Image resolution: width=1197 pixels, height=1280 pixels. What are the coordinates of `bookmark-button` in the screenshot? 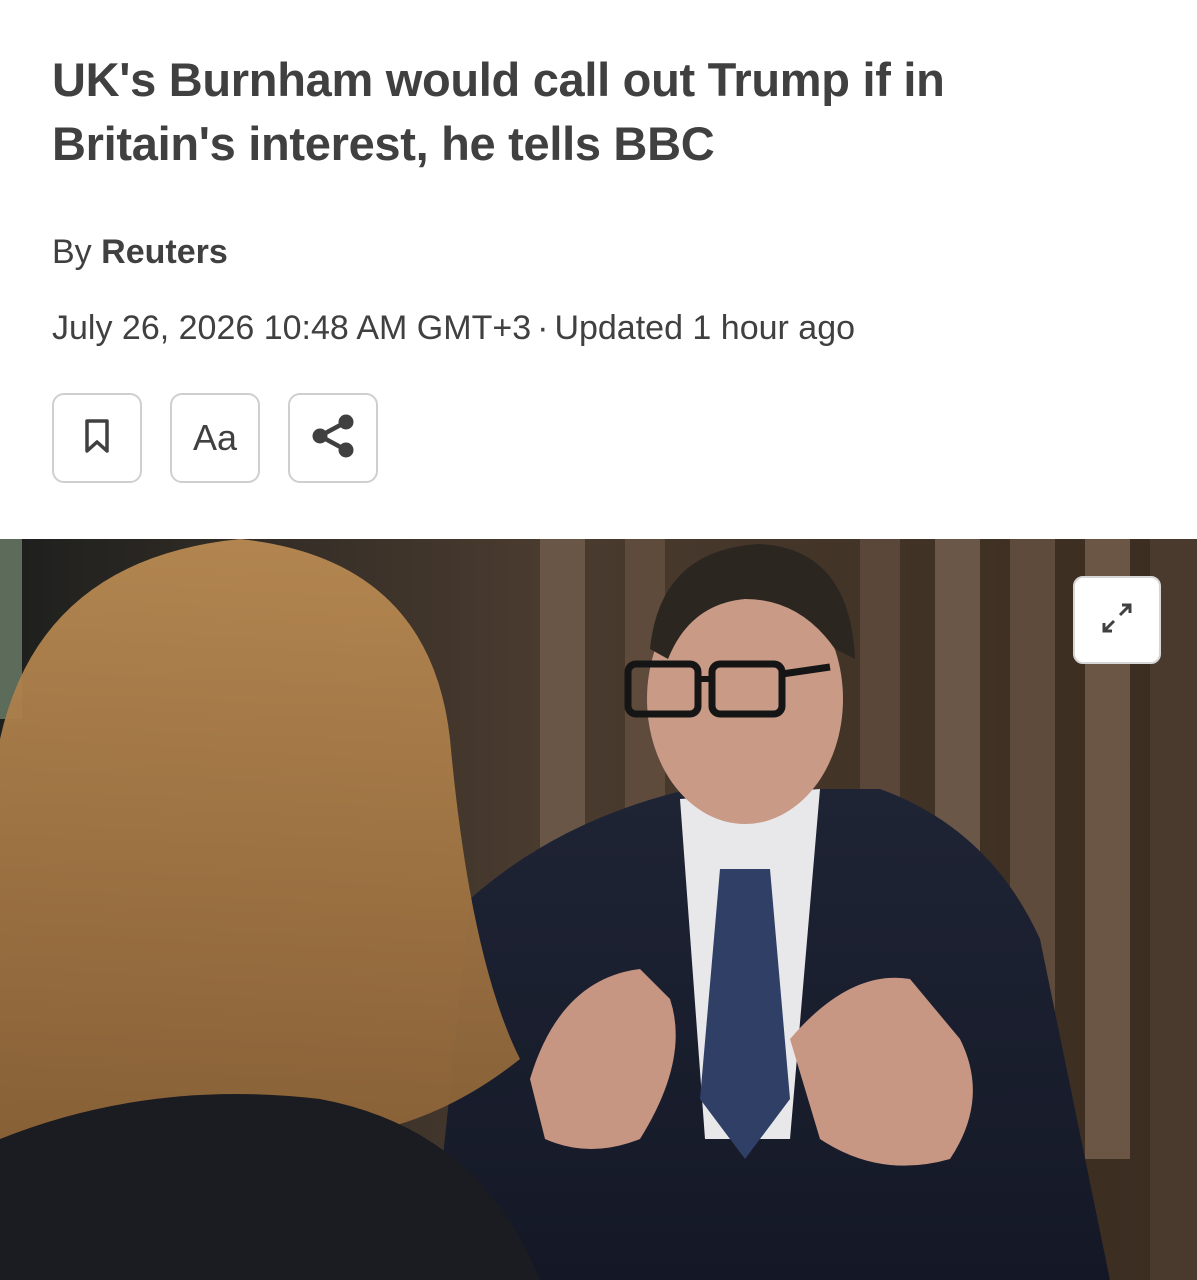 It's located at (97, 438).